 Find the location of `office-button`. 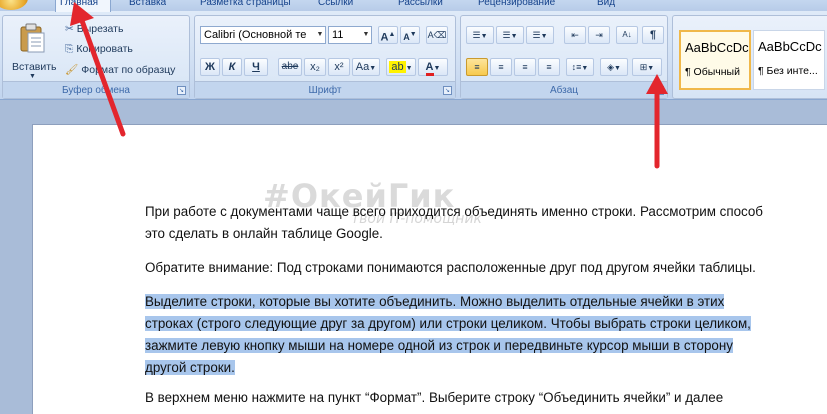

office-button is located at coordinates (14, 5).